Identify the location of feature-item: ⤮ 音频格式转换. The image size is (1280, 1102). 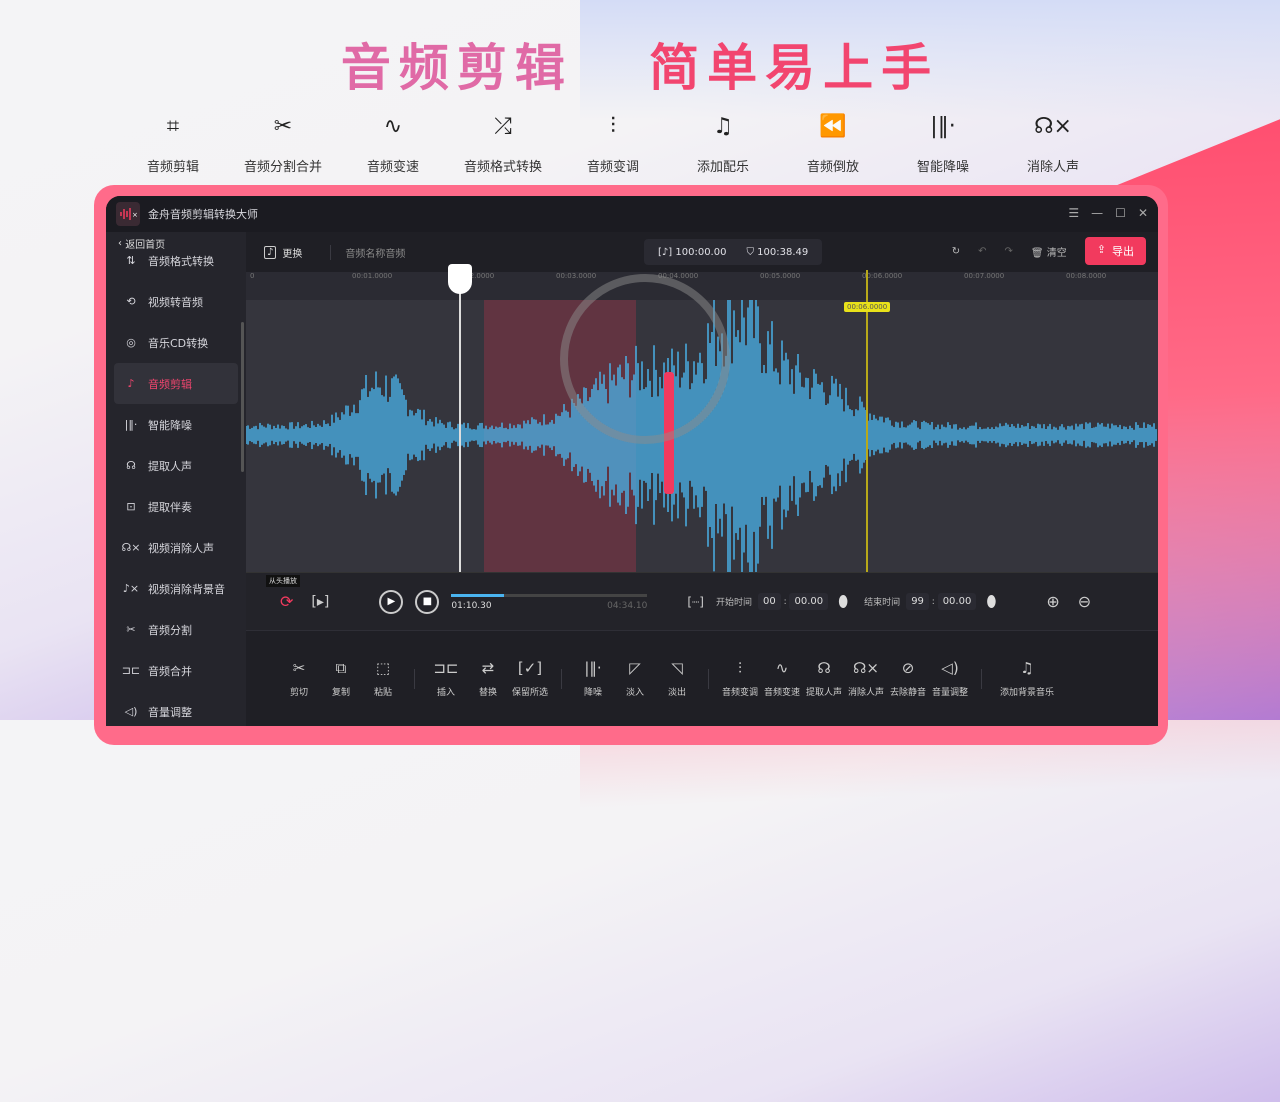
(503, 143).